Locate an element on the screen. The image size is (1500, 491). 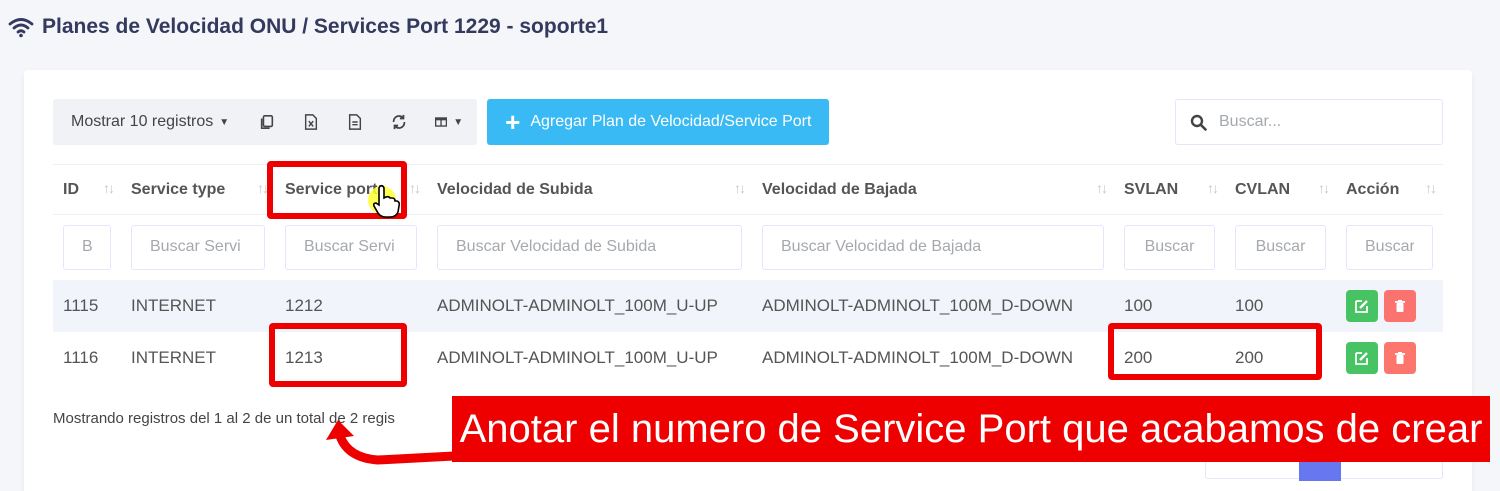
filter-service-port-input is located at coordinates (351, 247).